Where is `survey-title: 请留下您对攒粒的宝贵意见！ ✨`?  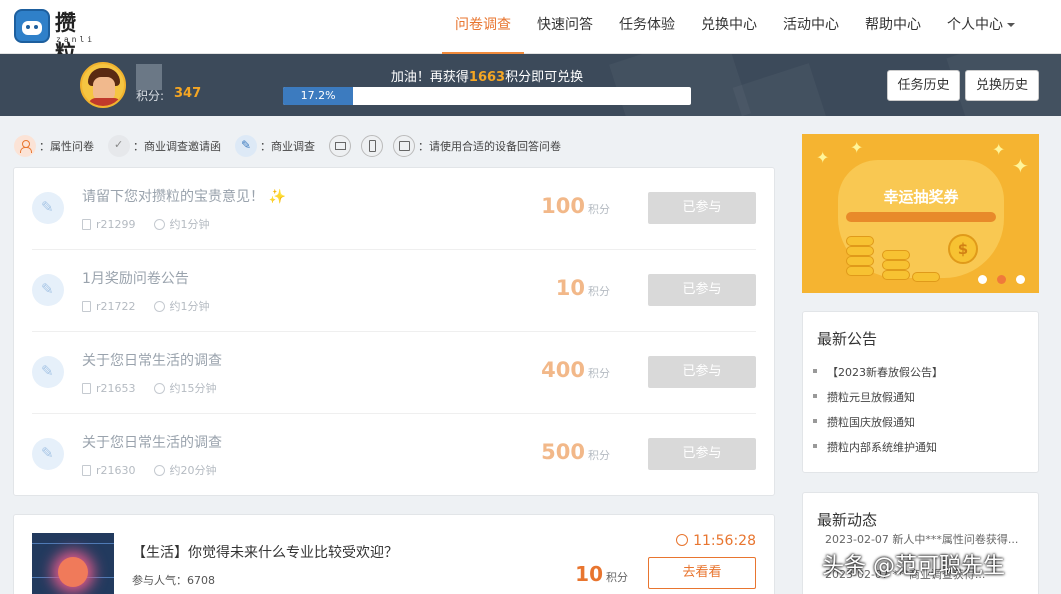
survey-title: 请留下您对攒粒的宝贵意见！ ✨ is located at coordinates (184, 196).